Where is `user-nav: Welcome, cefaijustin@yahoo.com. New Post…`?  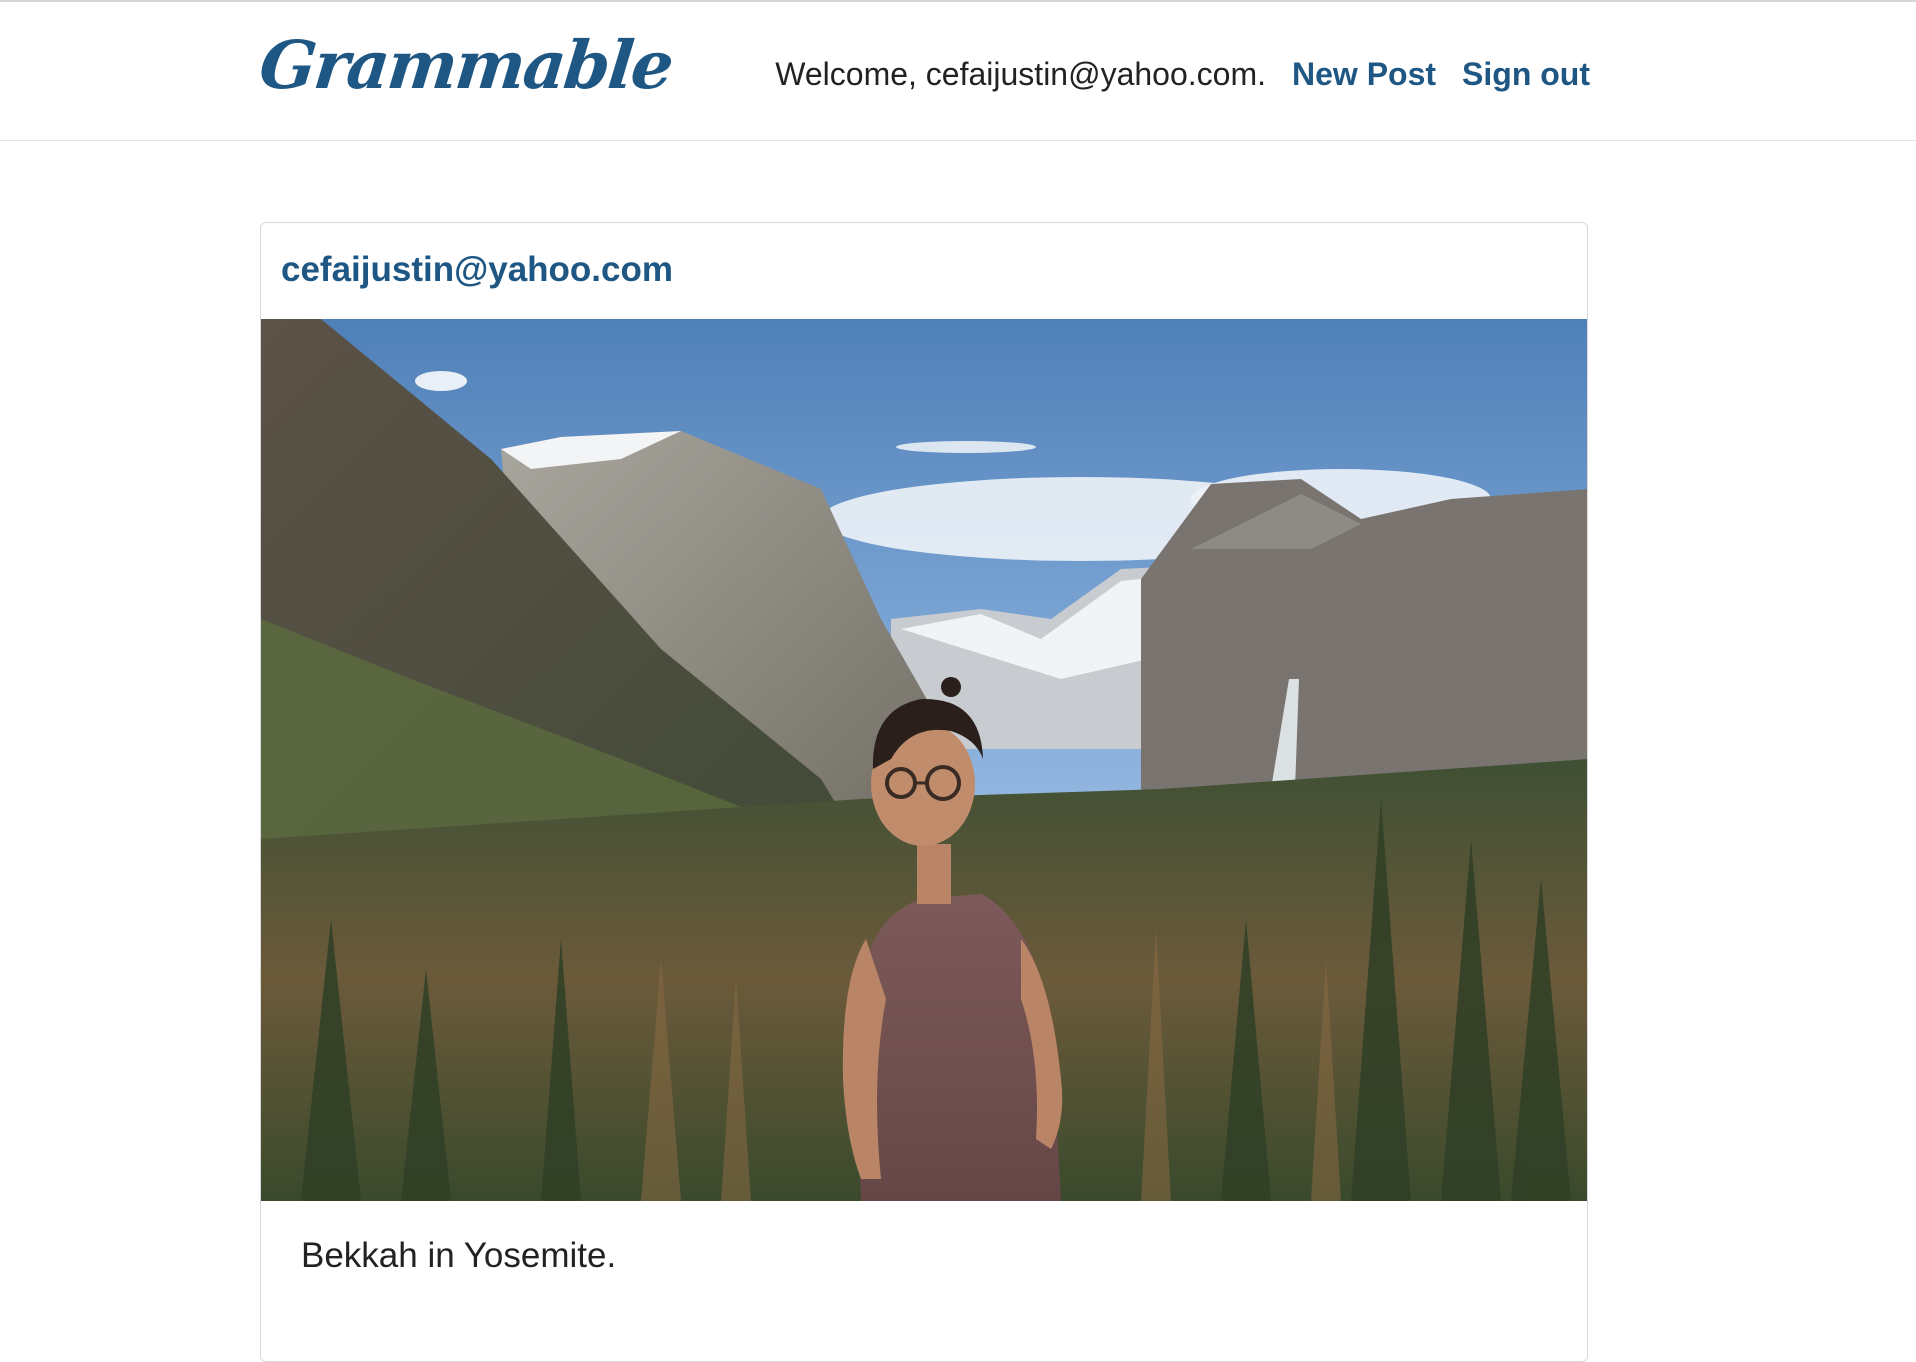
user-nav: Welcome, cefaijustin@yahoo.com. New Post… is located at coordinates (1182, 74).